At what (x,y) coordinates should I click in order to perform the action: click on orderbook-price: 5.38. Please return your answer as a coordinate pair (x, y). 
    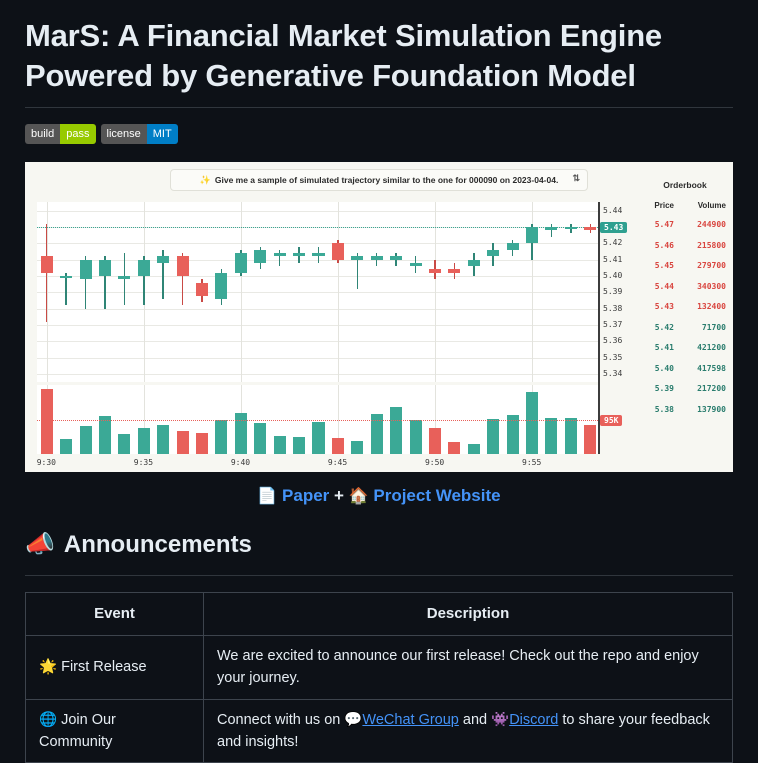
    Looking at the image, I should click on (664, 409).